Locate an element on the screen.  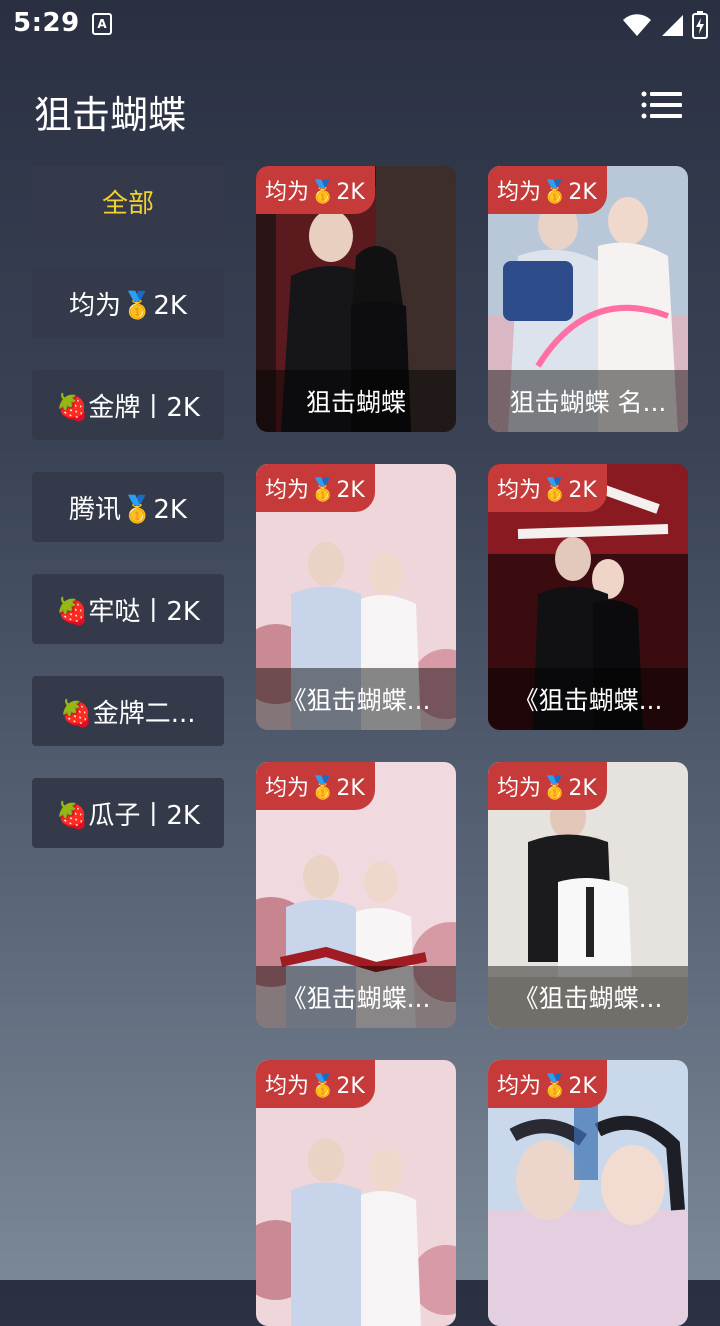
list-menu-icon is located at coordinates (661, 105).